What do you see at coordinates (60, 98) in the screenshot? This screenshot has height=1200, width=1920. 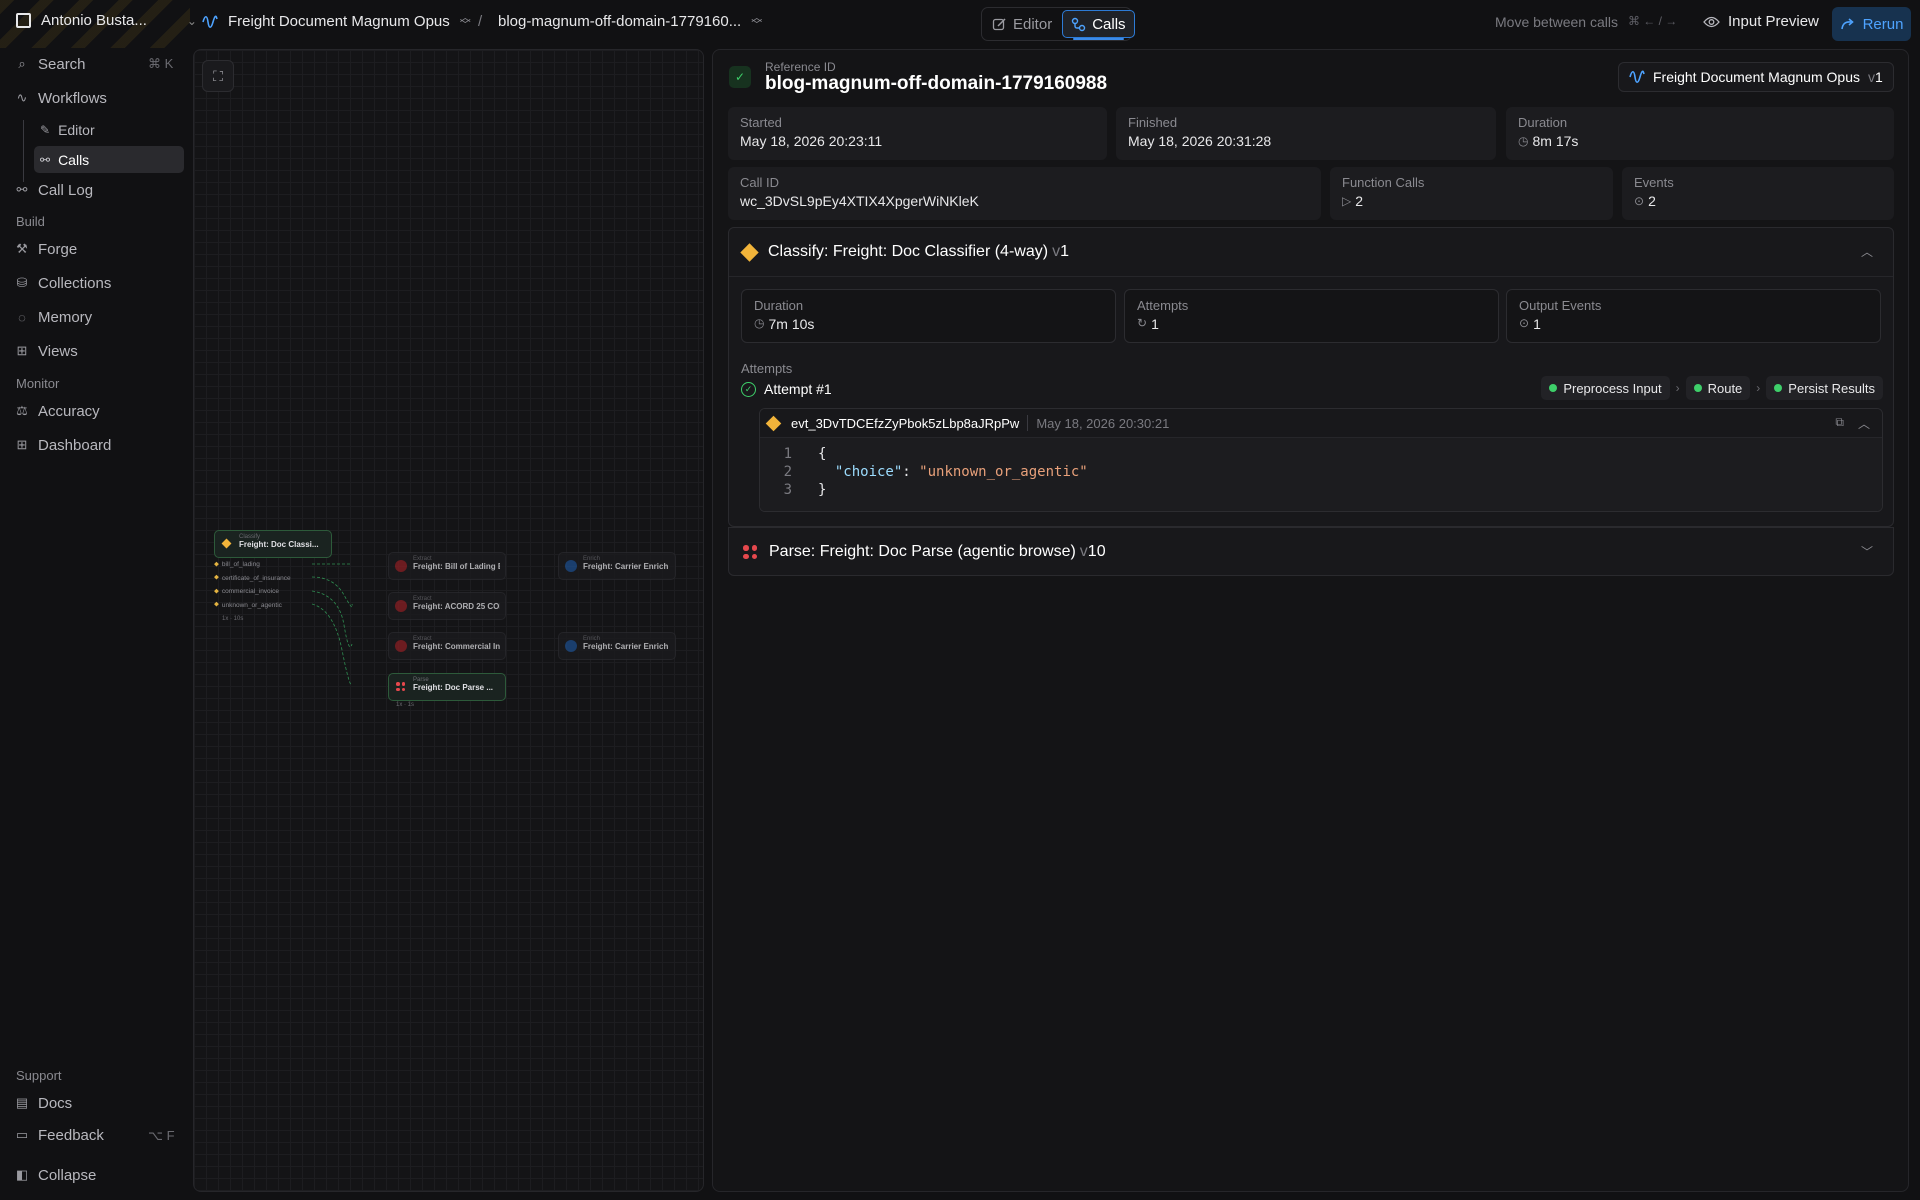 I see `sidebar-item-workflows: ∿ Workflows` at bounding box center [60, 98].